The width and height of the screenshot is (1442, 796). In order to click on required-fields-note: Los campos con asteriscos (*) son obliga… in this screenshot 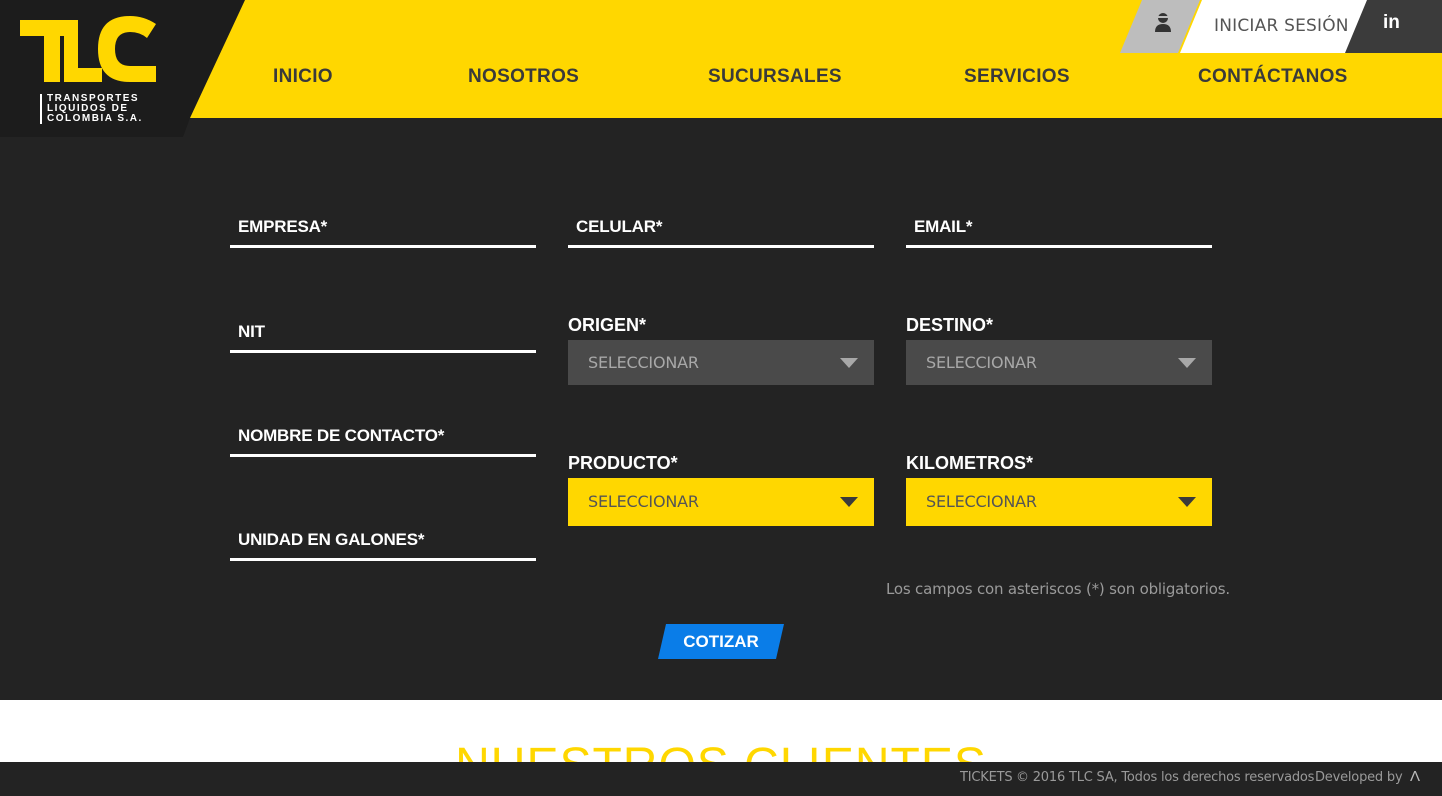, I will do `click(1058, 589)`.